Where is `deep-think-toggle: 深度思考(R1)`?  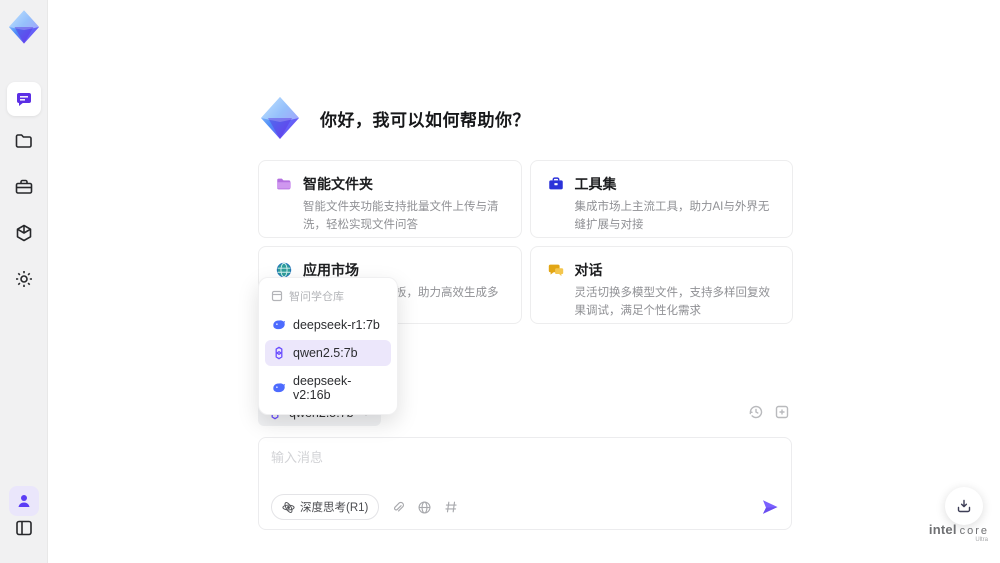 deep-think-toggle: 深度思考(R1) is located at coordinates (325, 507).